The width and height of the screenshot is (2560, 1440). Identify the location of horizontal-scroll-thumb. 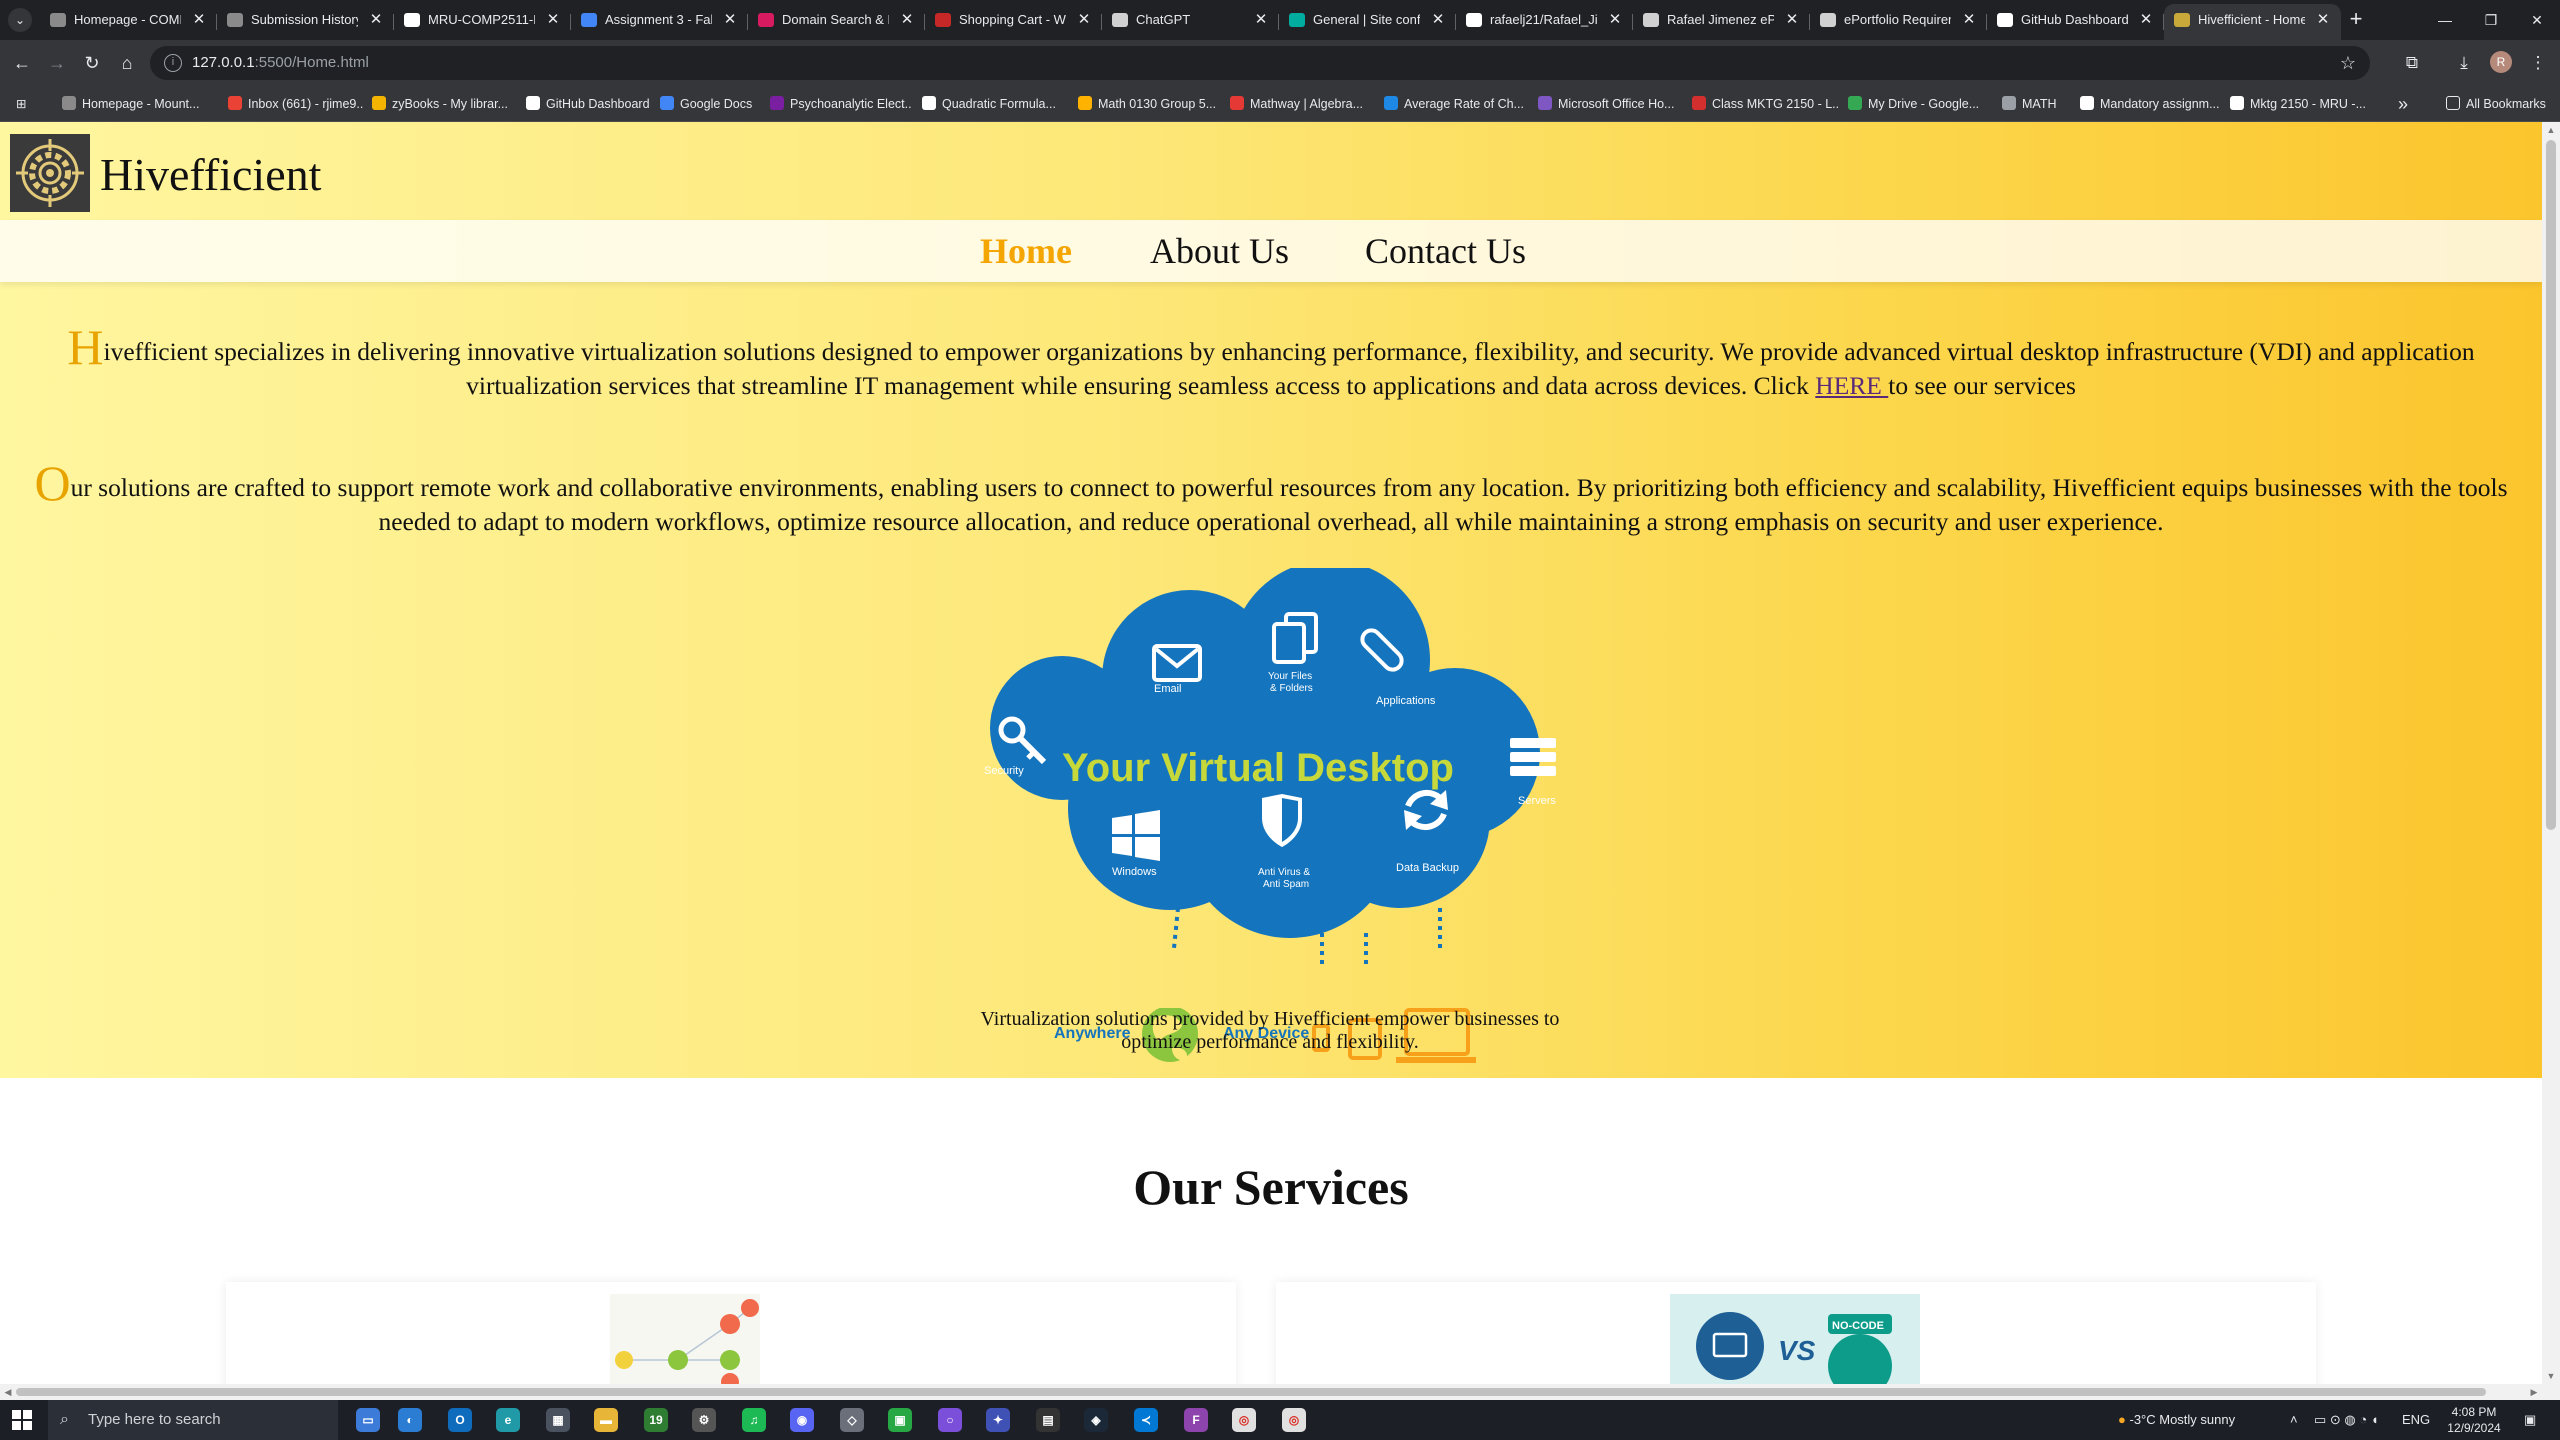
(1251, 1392).